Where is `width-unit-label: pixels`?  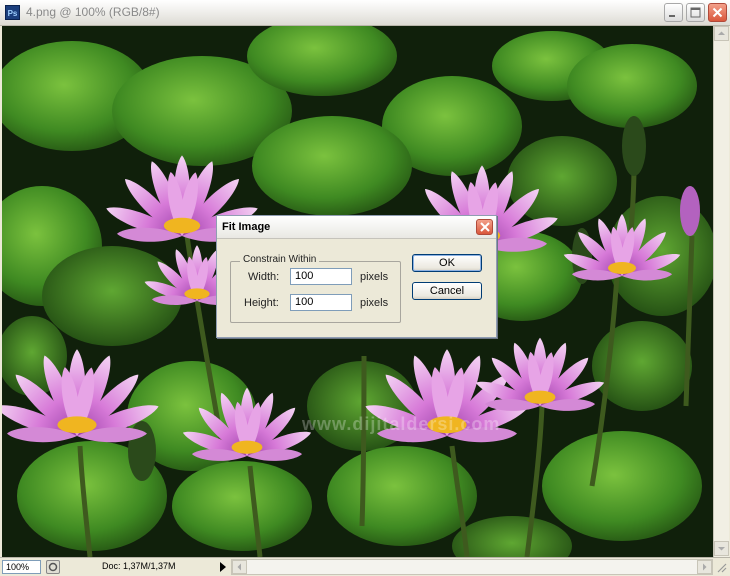
width-unit-label: pixels is located at coordinates (374, 277).